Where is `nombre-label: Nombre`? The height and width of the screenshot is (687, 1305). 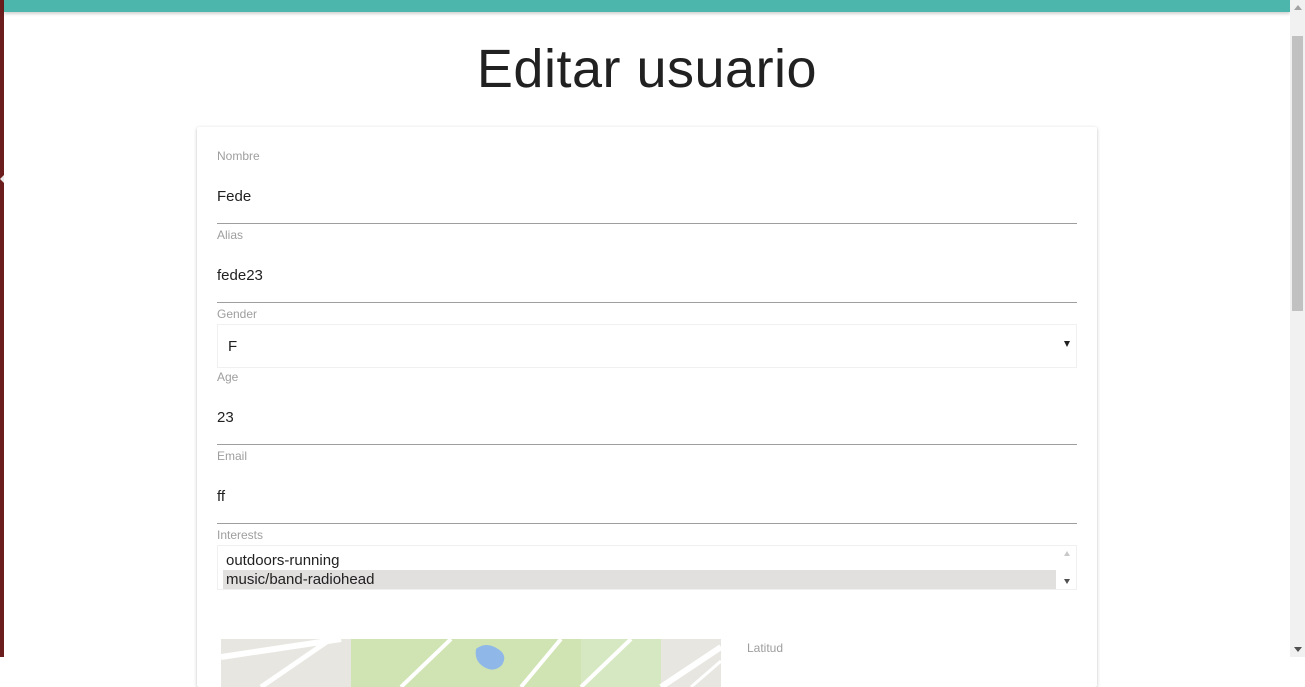
nombre-label: Nombre is located at coordinates (238, 156).